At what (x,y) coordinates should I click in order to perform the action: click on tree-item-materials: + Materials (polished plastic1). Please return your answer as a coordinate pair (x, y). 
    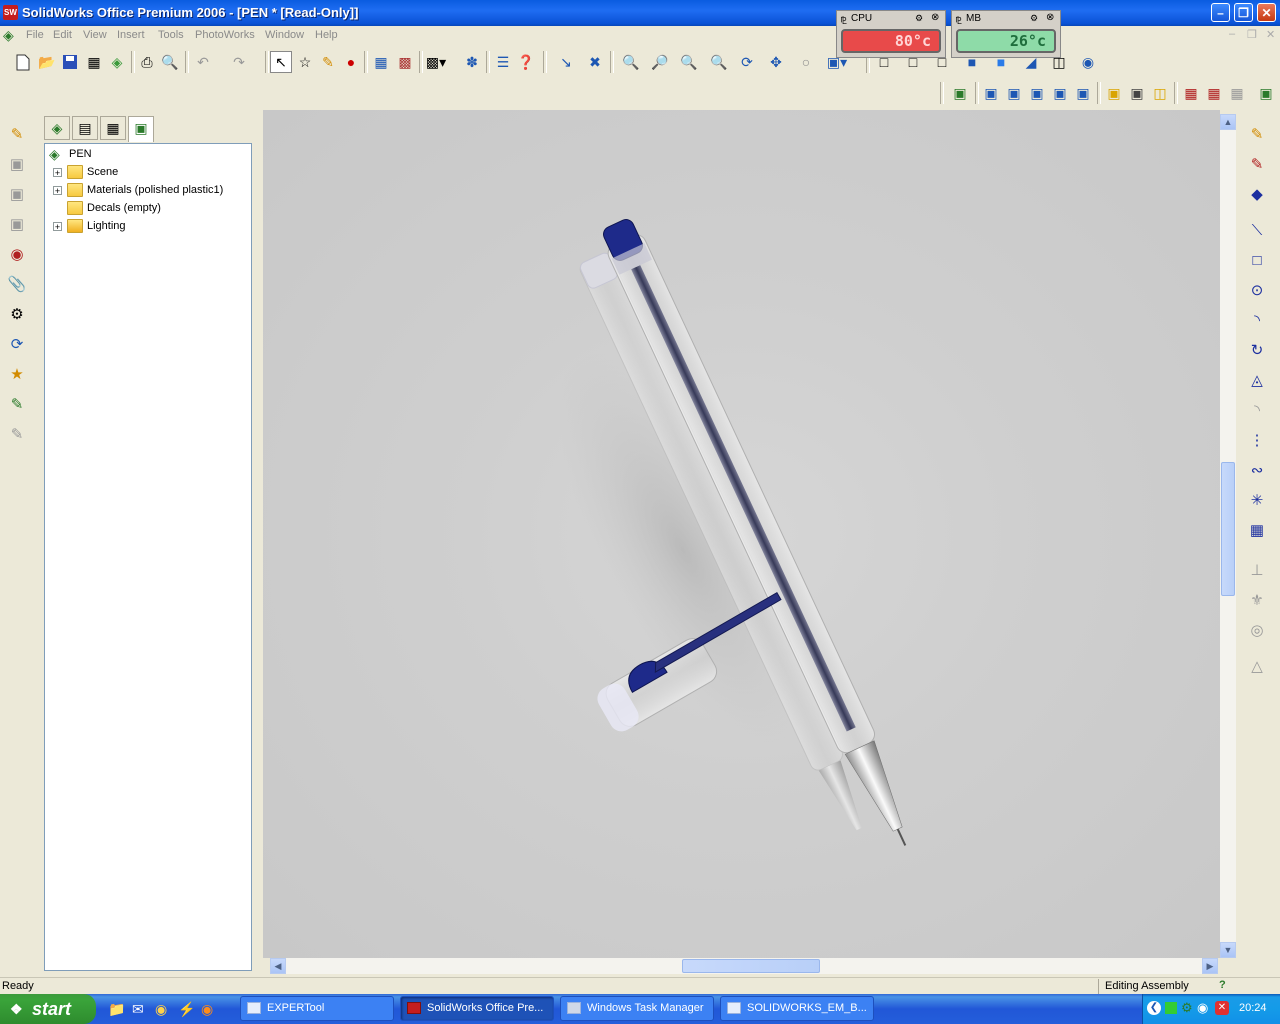
    Looking at the image, I should click on (148, 191).